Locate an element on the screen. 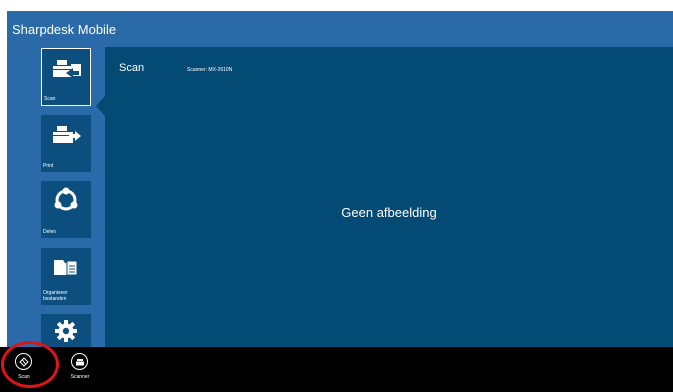 Image resolution: width=673 pixels, height=392 pixels. nav-item-share: Delen is located at coordinates (66, 209).